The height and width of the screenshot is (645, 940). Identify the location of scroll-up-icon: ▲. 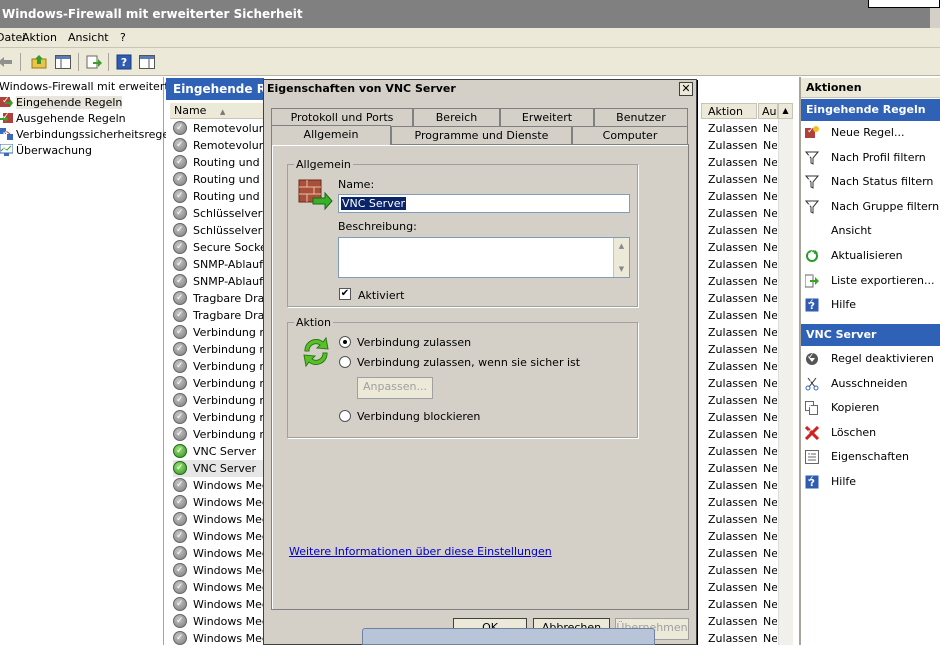
(621, 246).